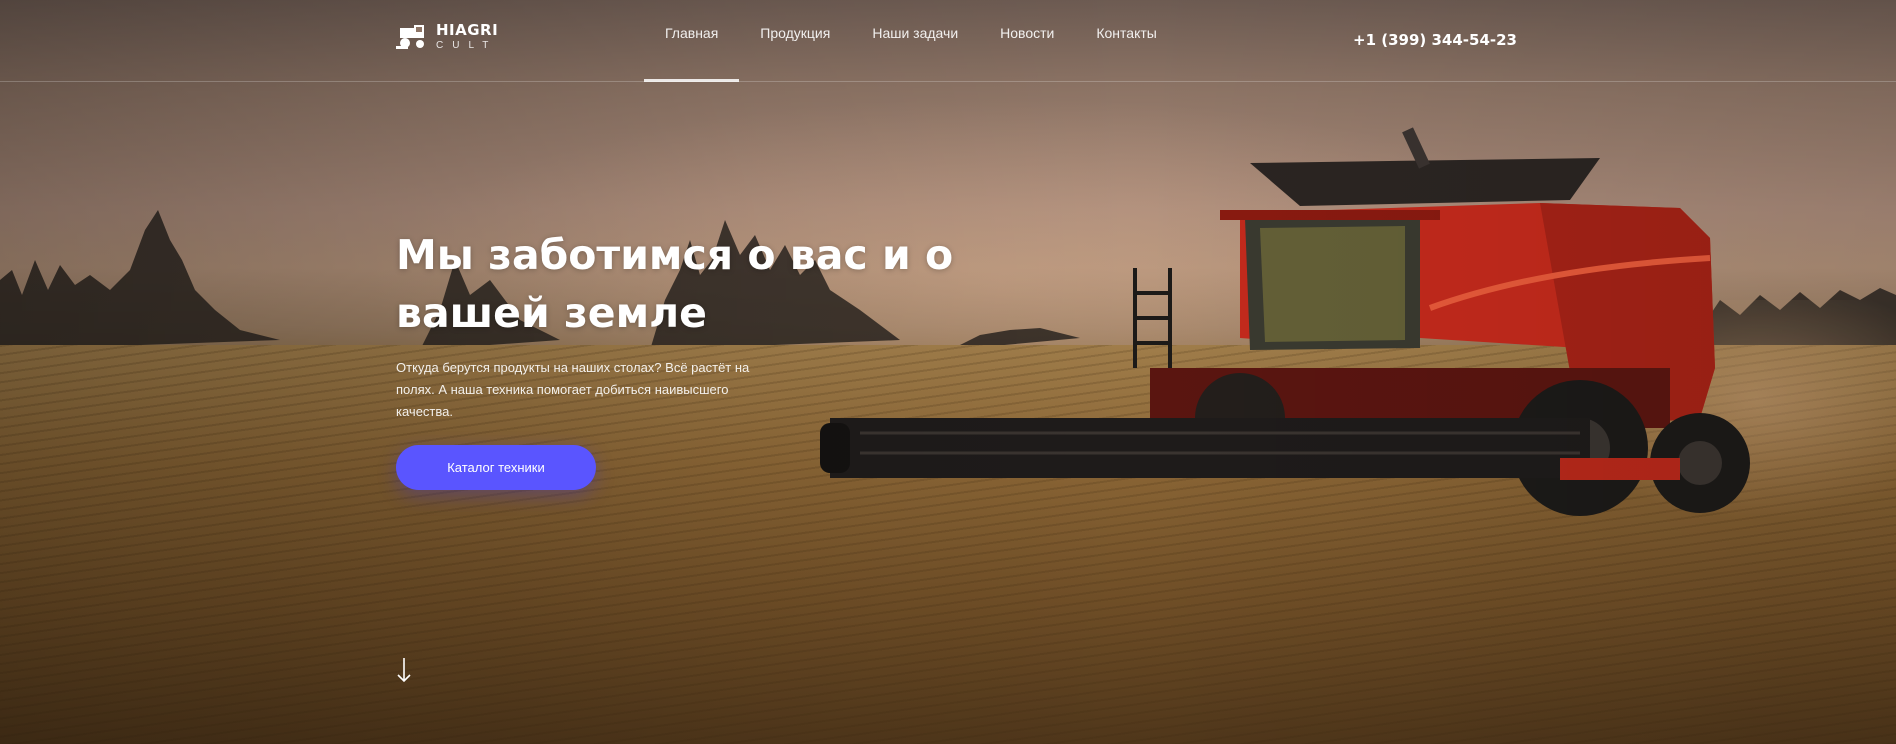  What do you see at coordinates (410, 37) in the screenshot?
I see `harvester-logo-icon` at bounding box center [410, 37].